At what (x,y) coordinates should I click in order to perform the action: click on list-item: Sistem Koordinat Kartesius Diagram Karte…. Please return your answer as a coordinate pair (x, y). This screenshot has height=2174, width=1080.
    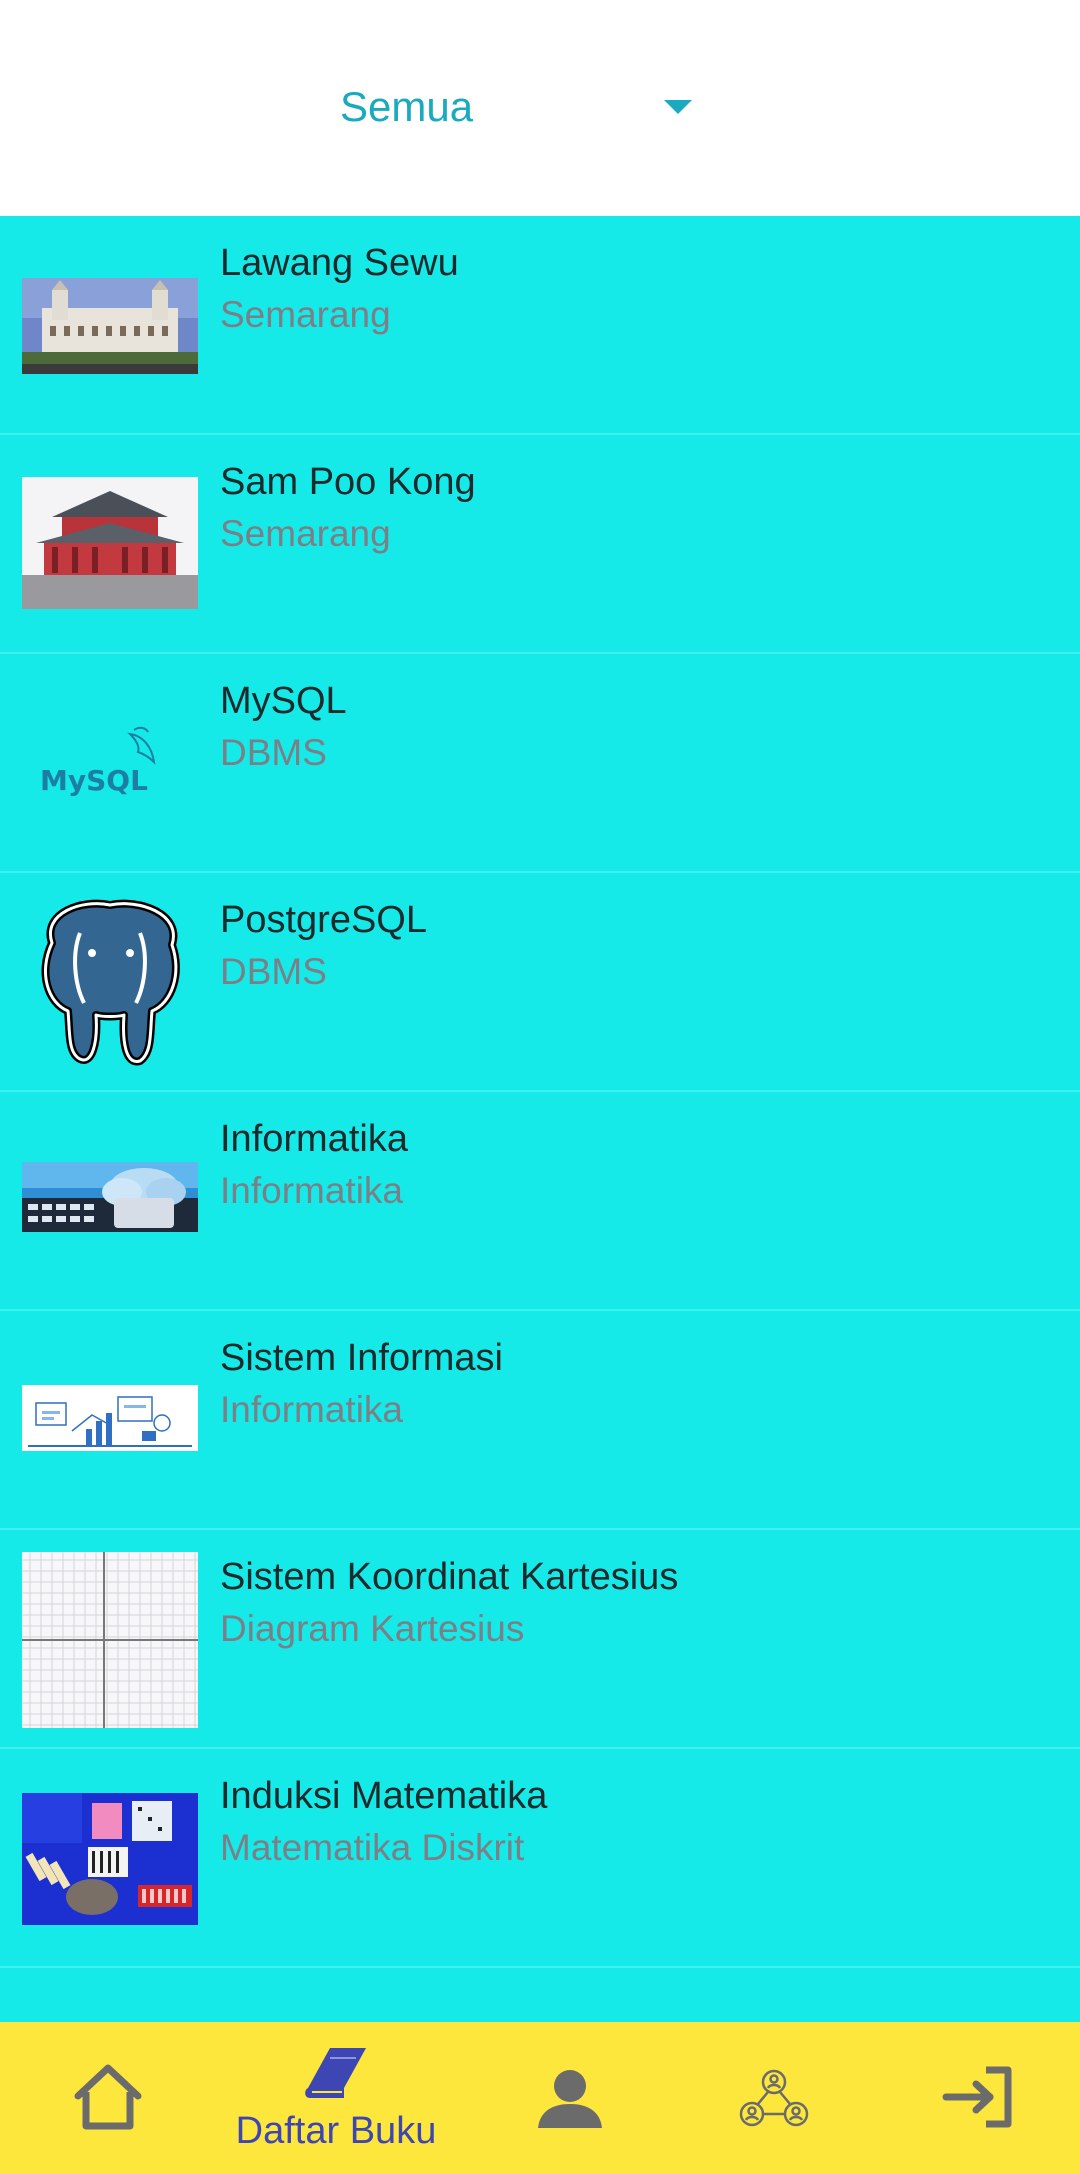
    Looking at the image, I should click on (540, 1639).